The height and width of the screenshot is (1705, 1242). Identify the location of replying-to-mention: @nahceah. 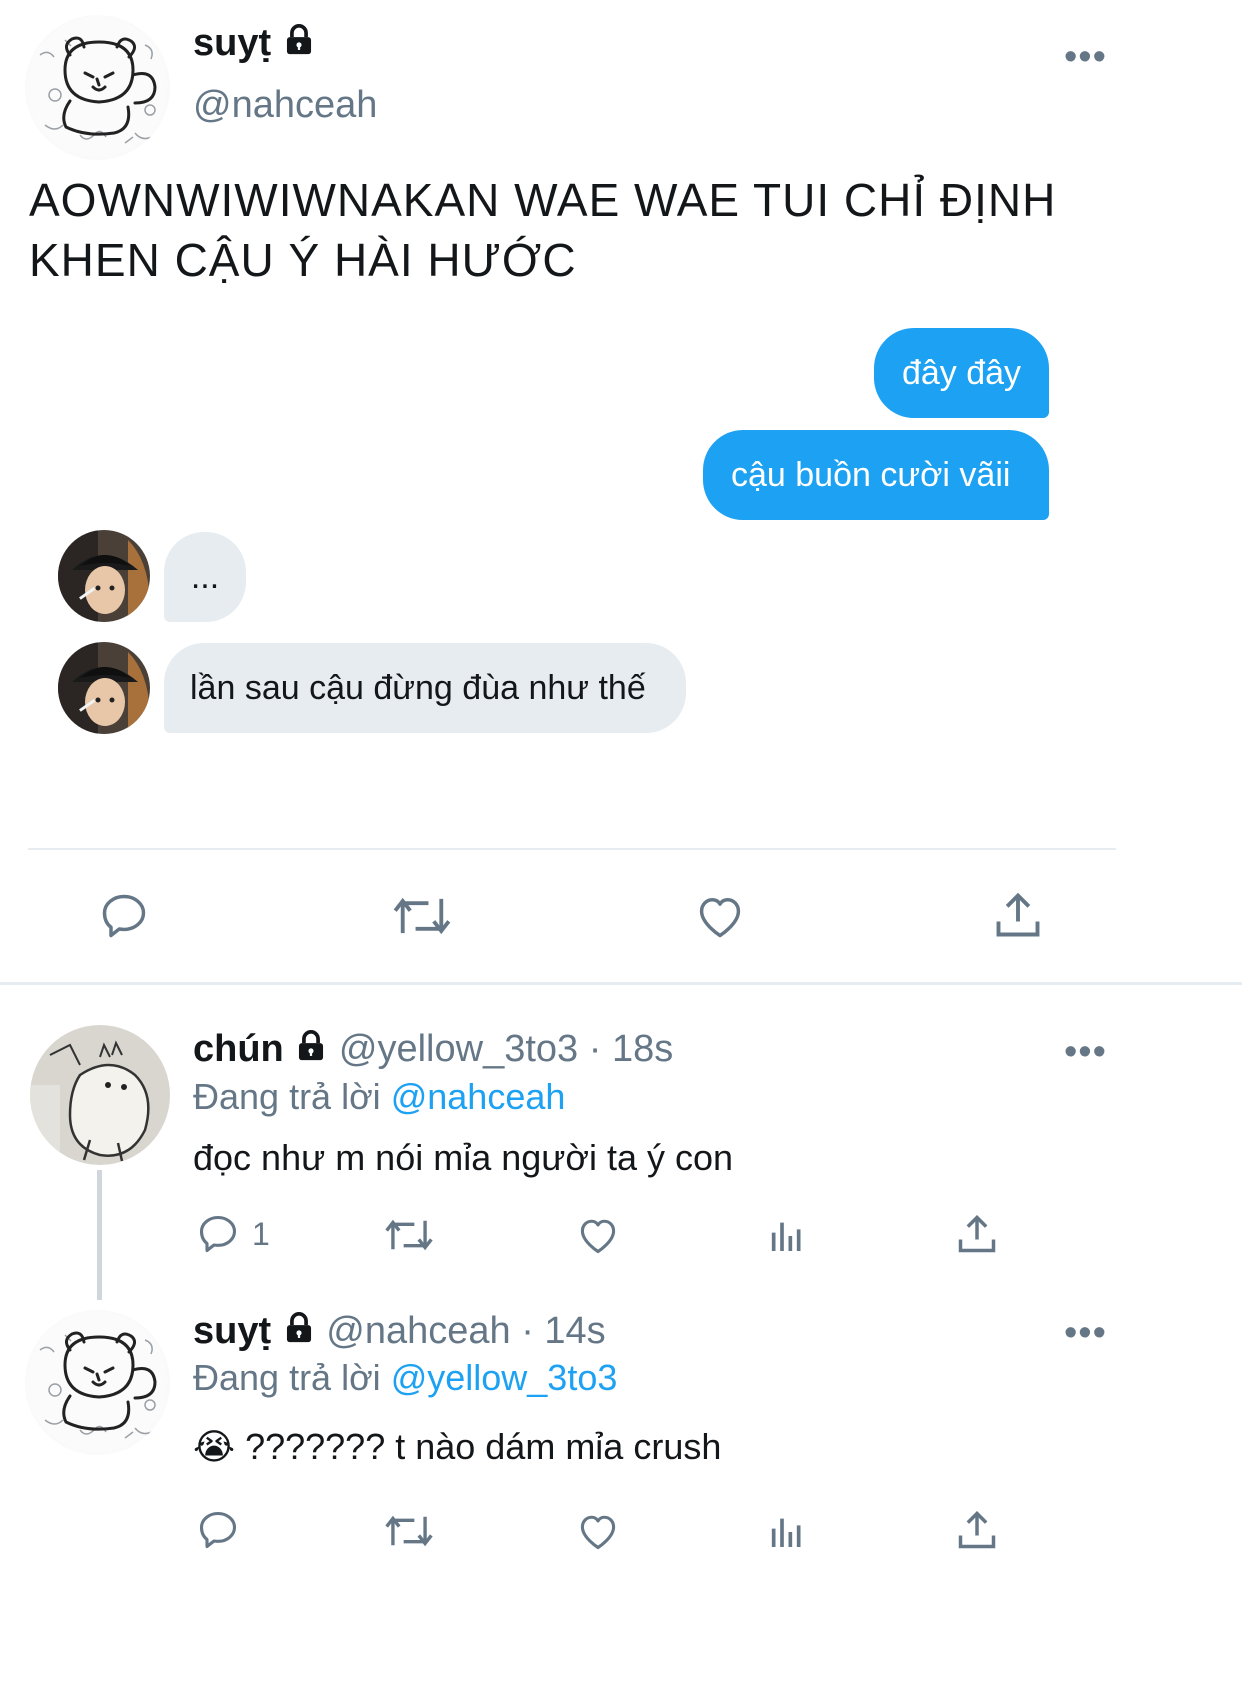
(478, 1096).